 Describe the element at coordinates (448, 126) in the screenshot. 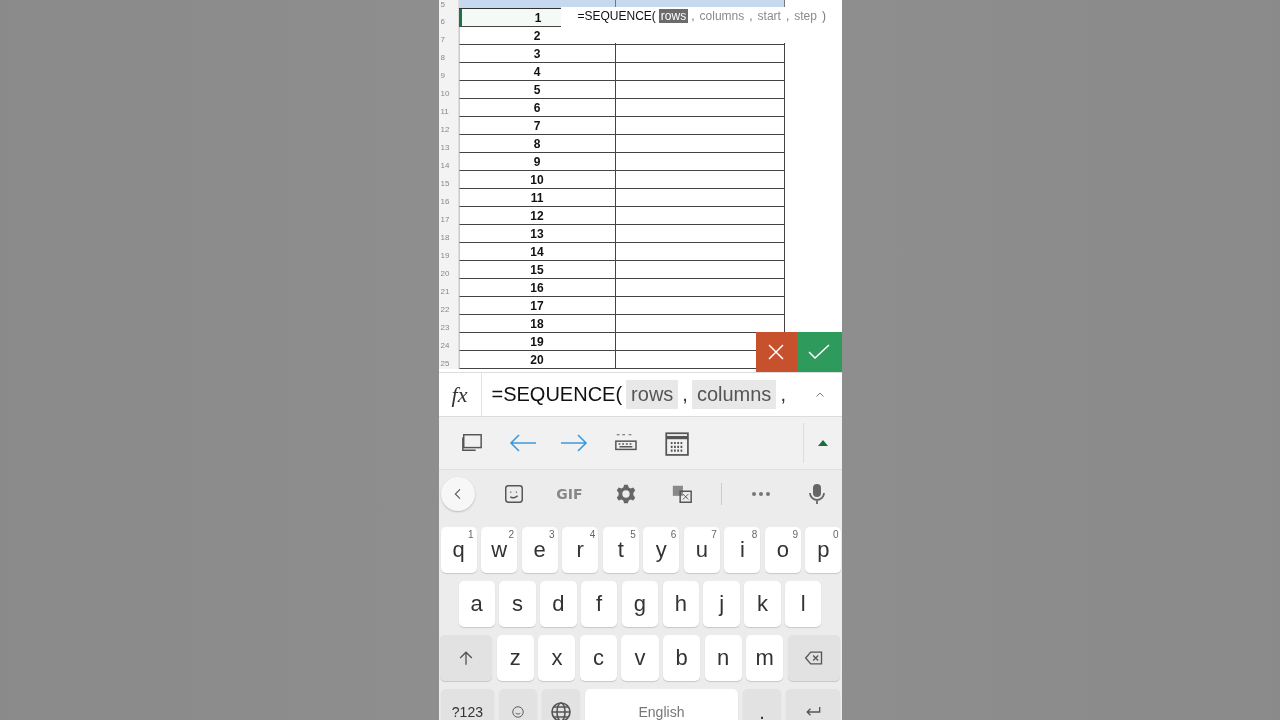

I see `row-number: 12` at that location.